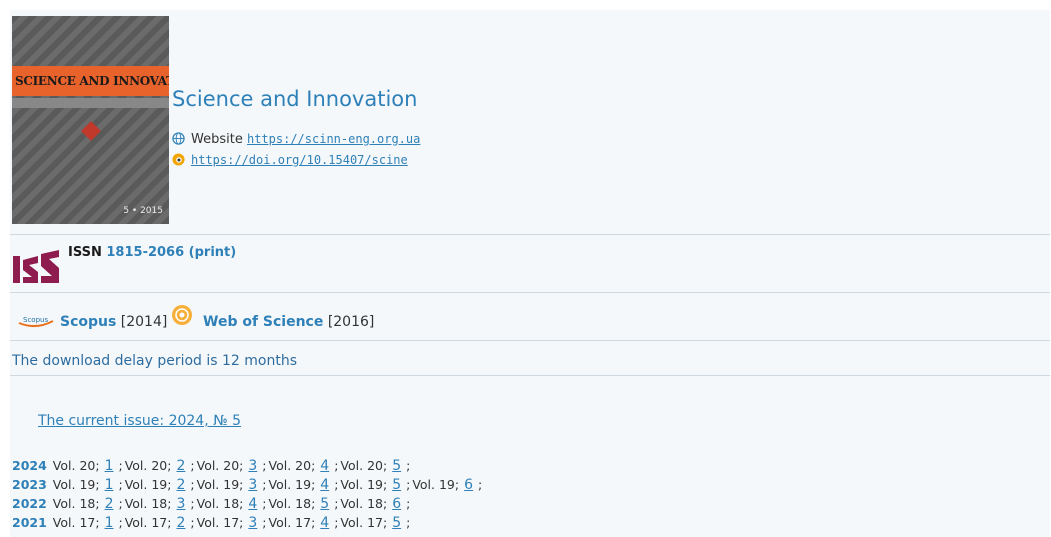 The image size is (1051, 537). What do you see at coordinates (143, 211) in the screenshot?
I see `cover-issue-label: 5 • 2015` at bounding box center [143, 211].